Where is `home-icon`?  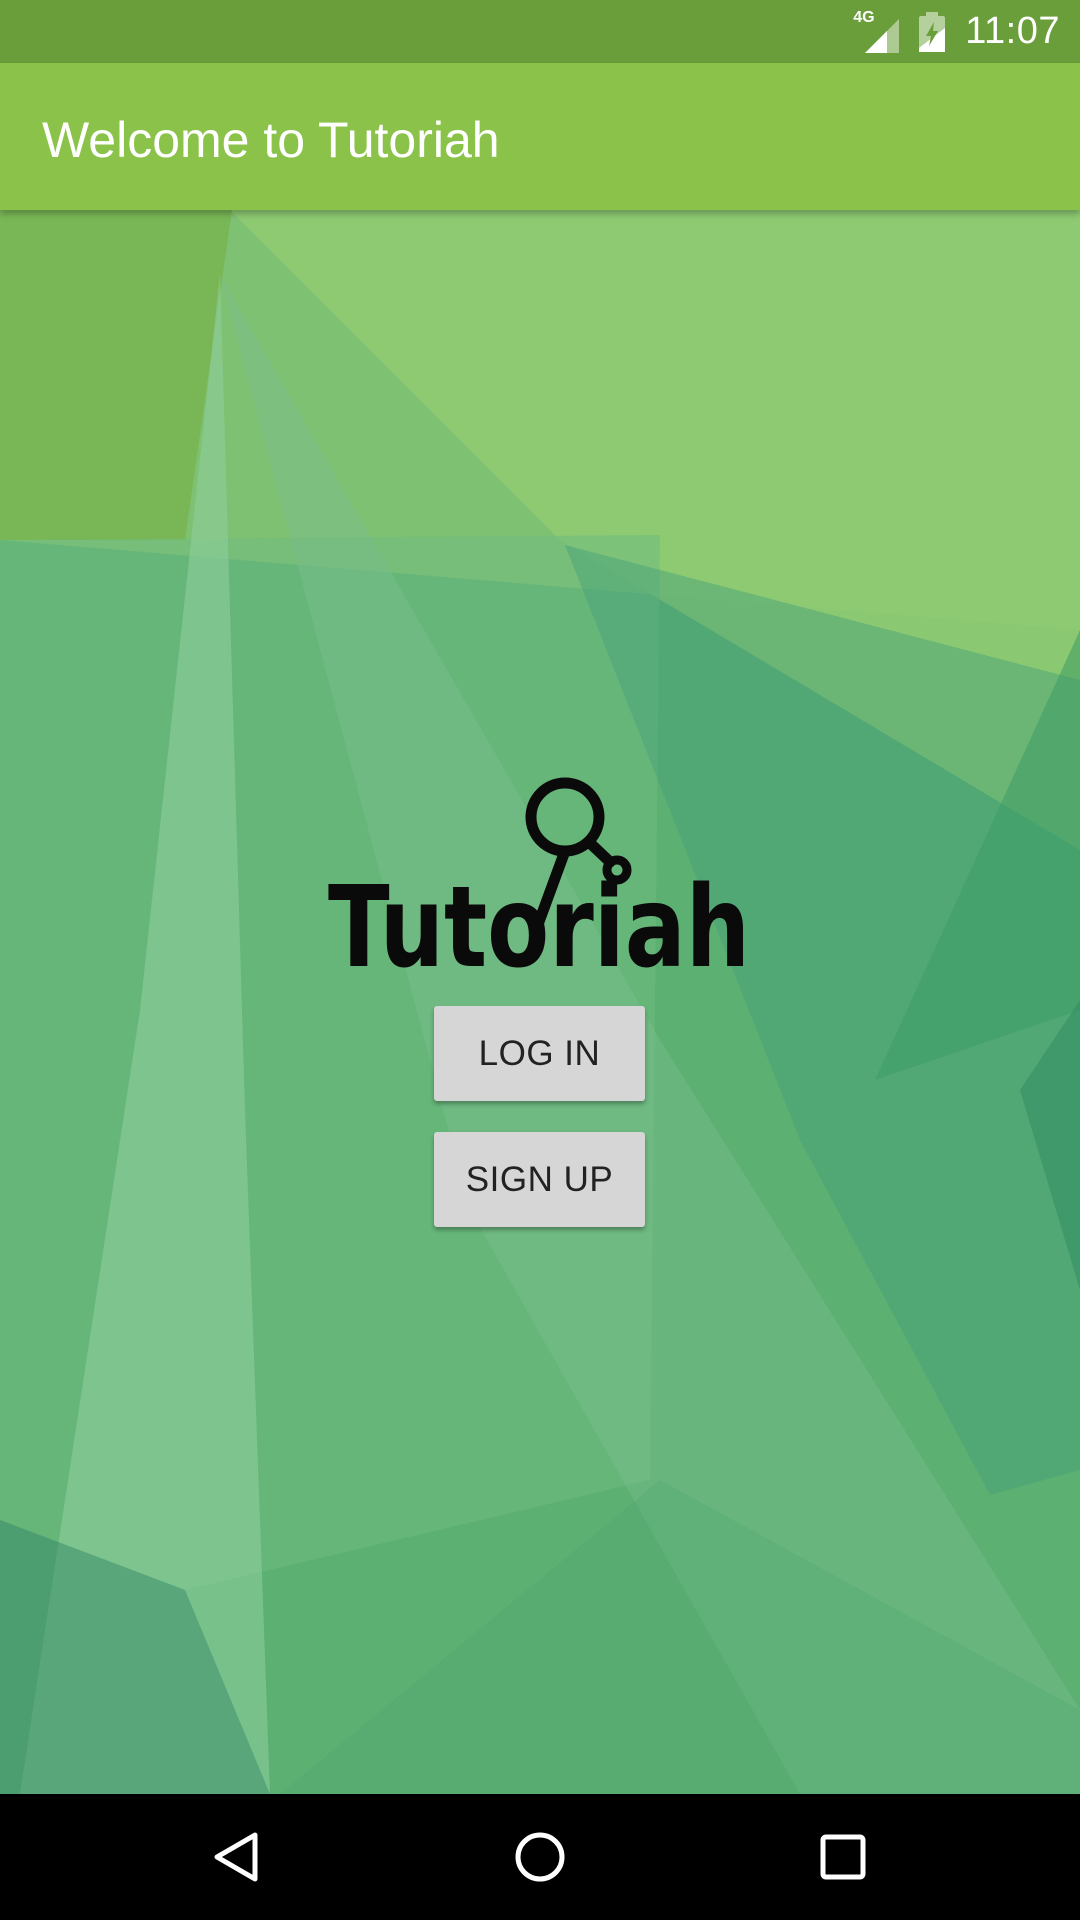 home-icon is located at coordinates (540, 1857).